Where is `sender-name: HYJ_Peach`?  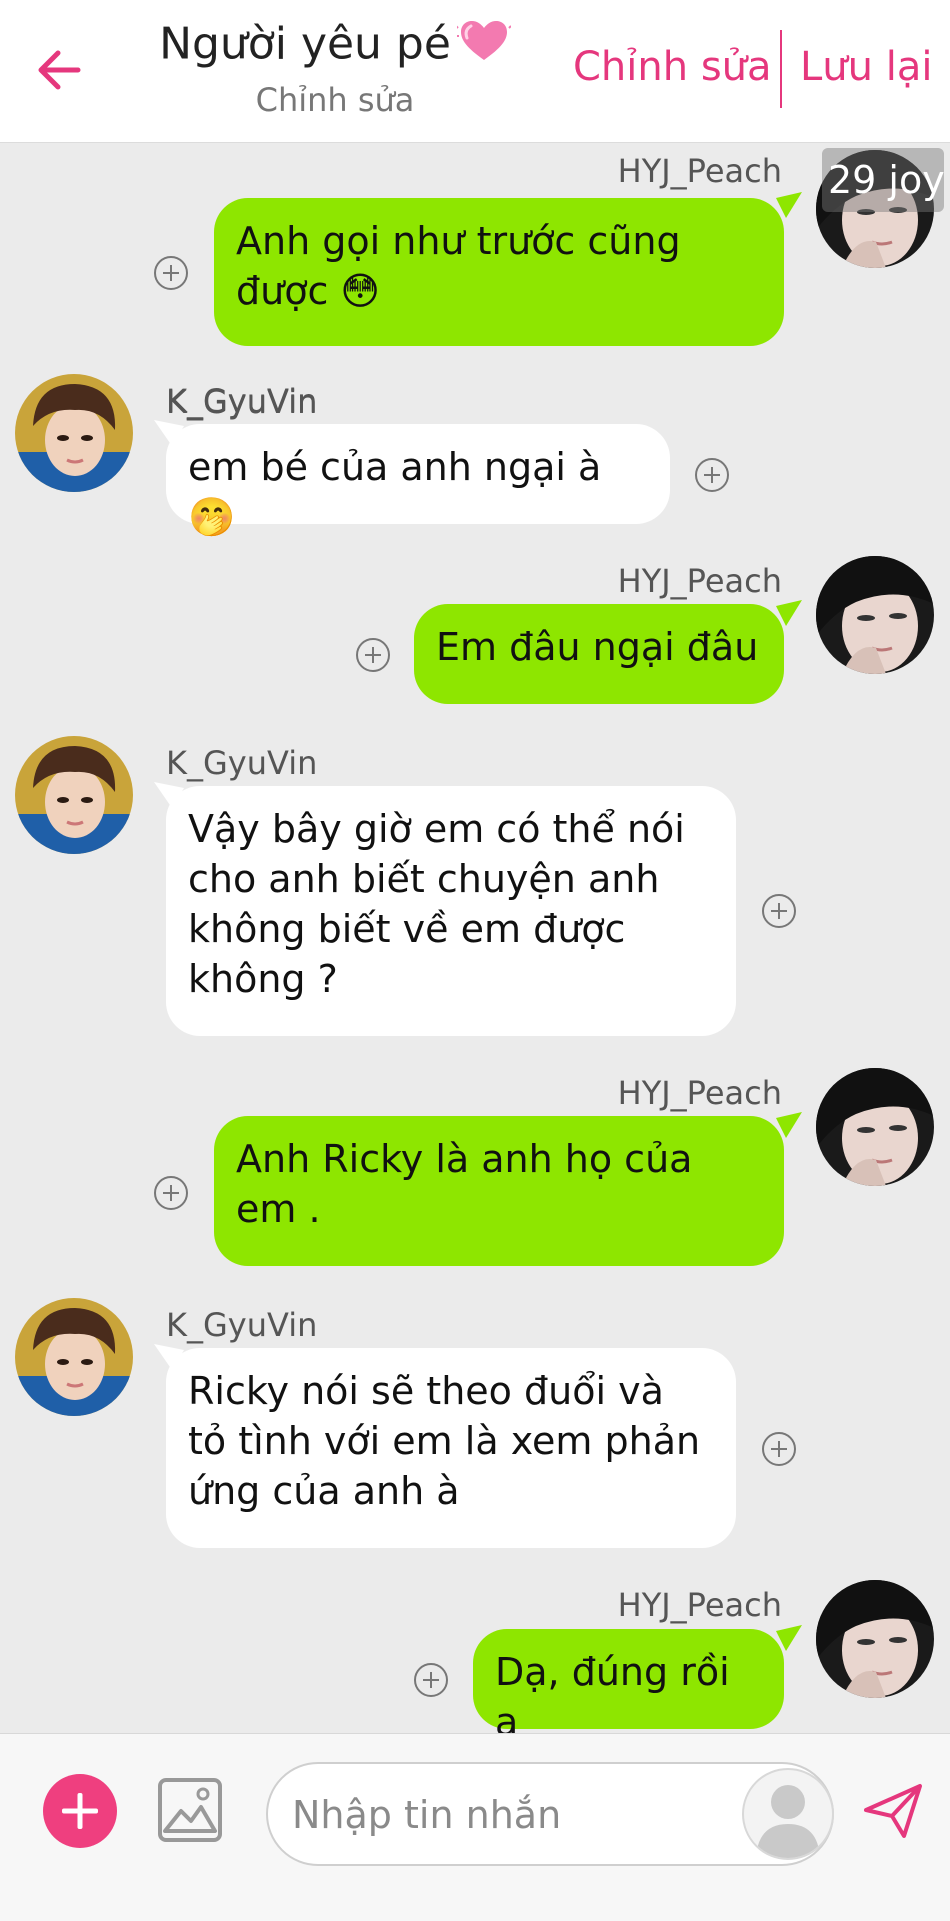
sender-name: HYJ_Peach is located at coordinates (699, 171).